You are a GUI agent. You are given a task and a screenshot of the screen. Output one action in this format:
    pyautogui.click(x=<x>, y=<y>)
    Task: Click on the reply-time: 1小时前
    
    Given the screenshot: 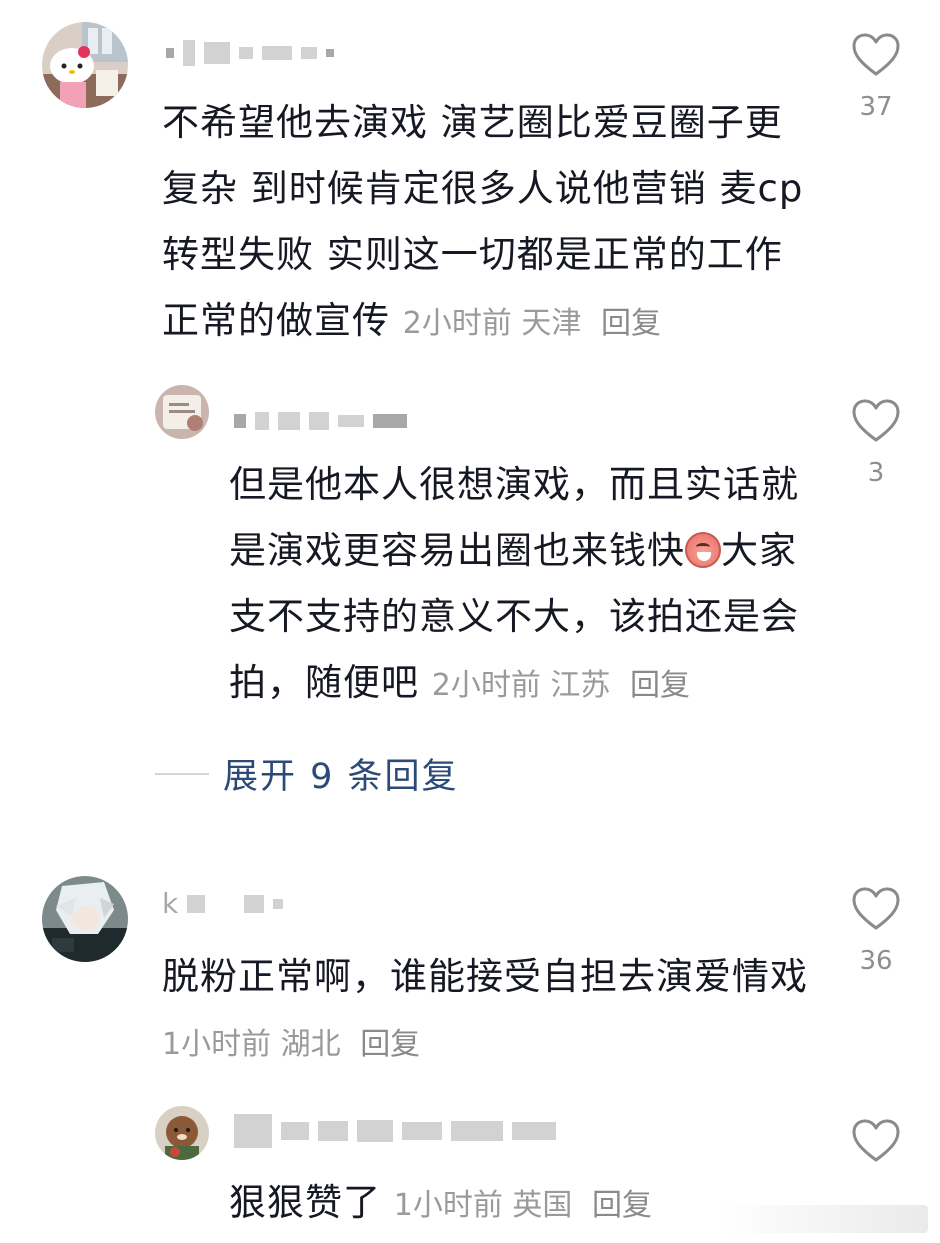 What is the action you would take?
    pyautogui.click(x=448, y=1205)
    